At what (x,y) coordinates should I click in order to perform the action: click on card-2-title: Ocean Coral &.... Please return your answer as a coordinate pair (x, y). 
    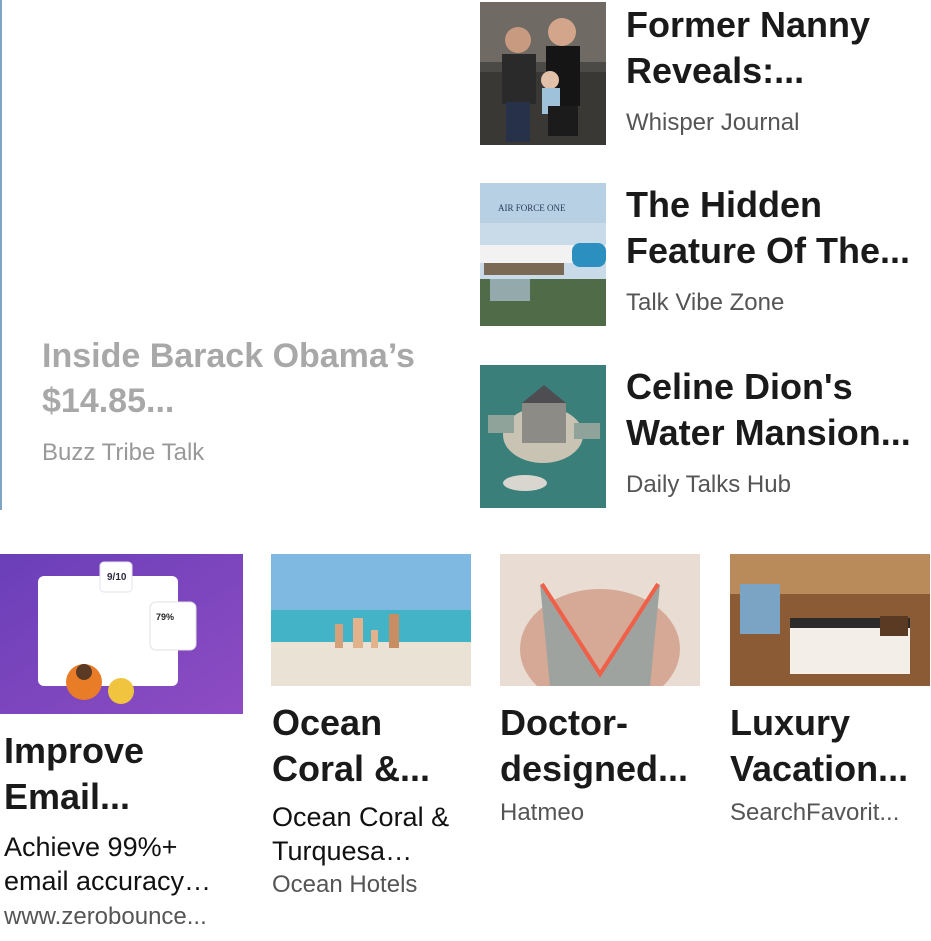
    Looking at the image, I should click on (372, 746).